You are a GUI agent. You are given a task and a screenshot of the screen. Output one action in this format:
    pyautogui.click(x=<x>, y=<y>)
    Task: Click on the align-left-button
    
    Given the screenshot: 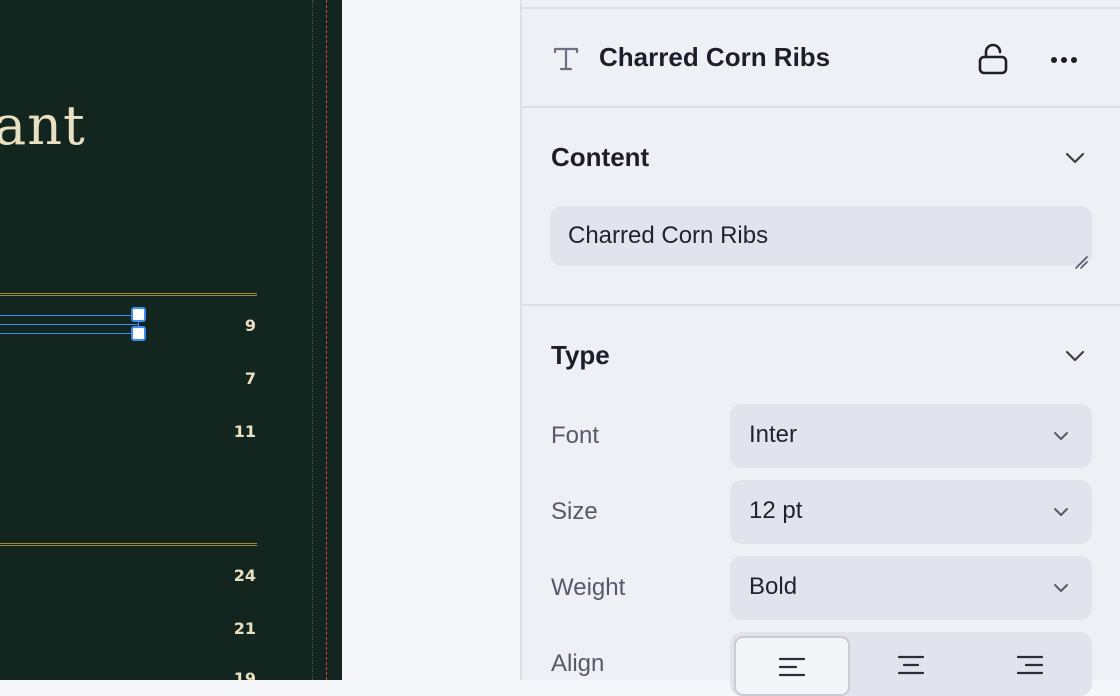 What is the action you would take?
    pyautogui.click(x=792, y=666)
    